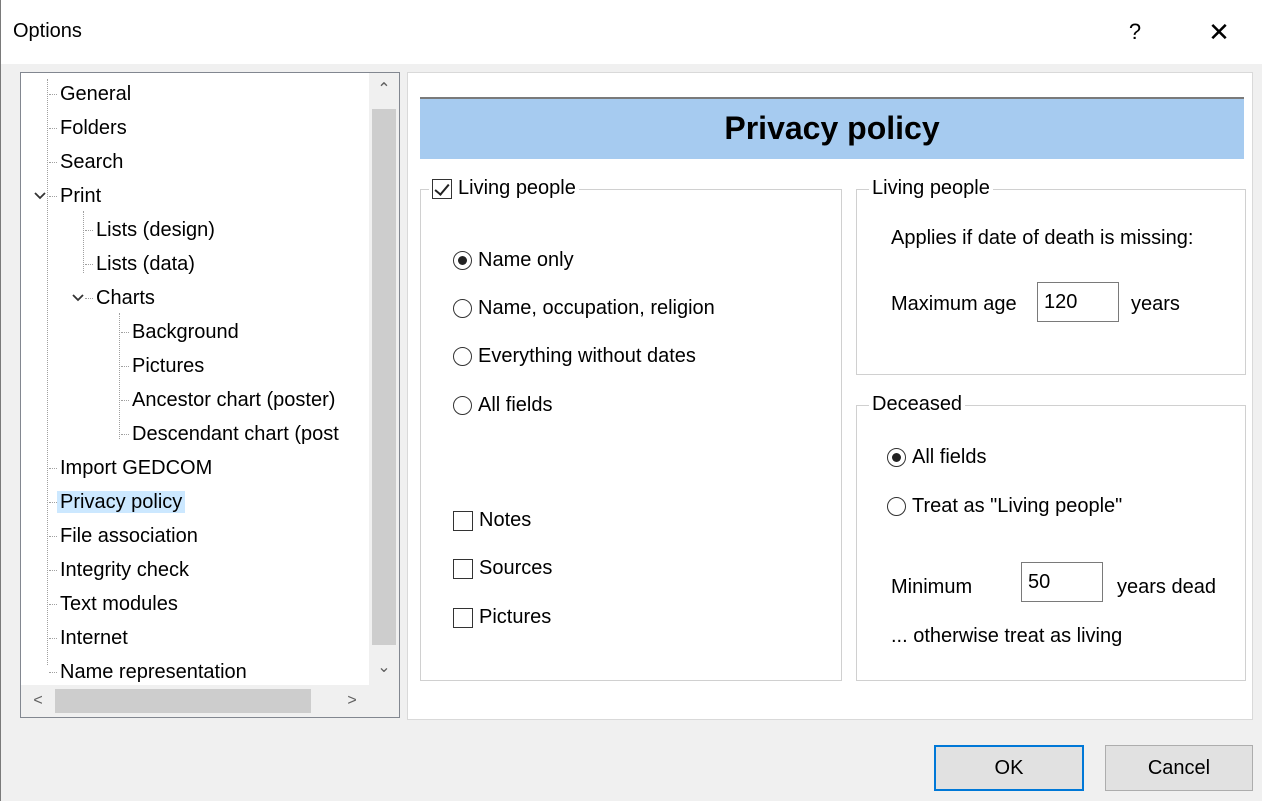 This screenshot has width=1262, height=801. Describe the element at coordinates (121, 502) in the screenshot. I see `tree-item-label: Privacy policy` at that location.